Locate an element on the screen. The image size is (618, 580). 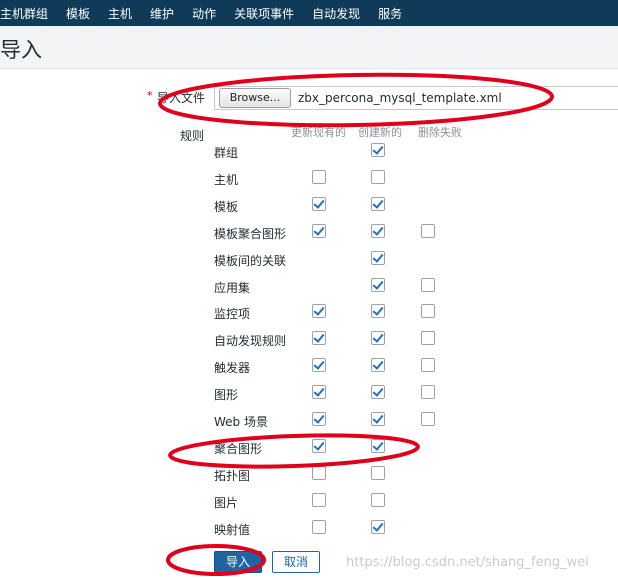
title-bar: 导入 is located at coordinates (309, 47).